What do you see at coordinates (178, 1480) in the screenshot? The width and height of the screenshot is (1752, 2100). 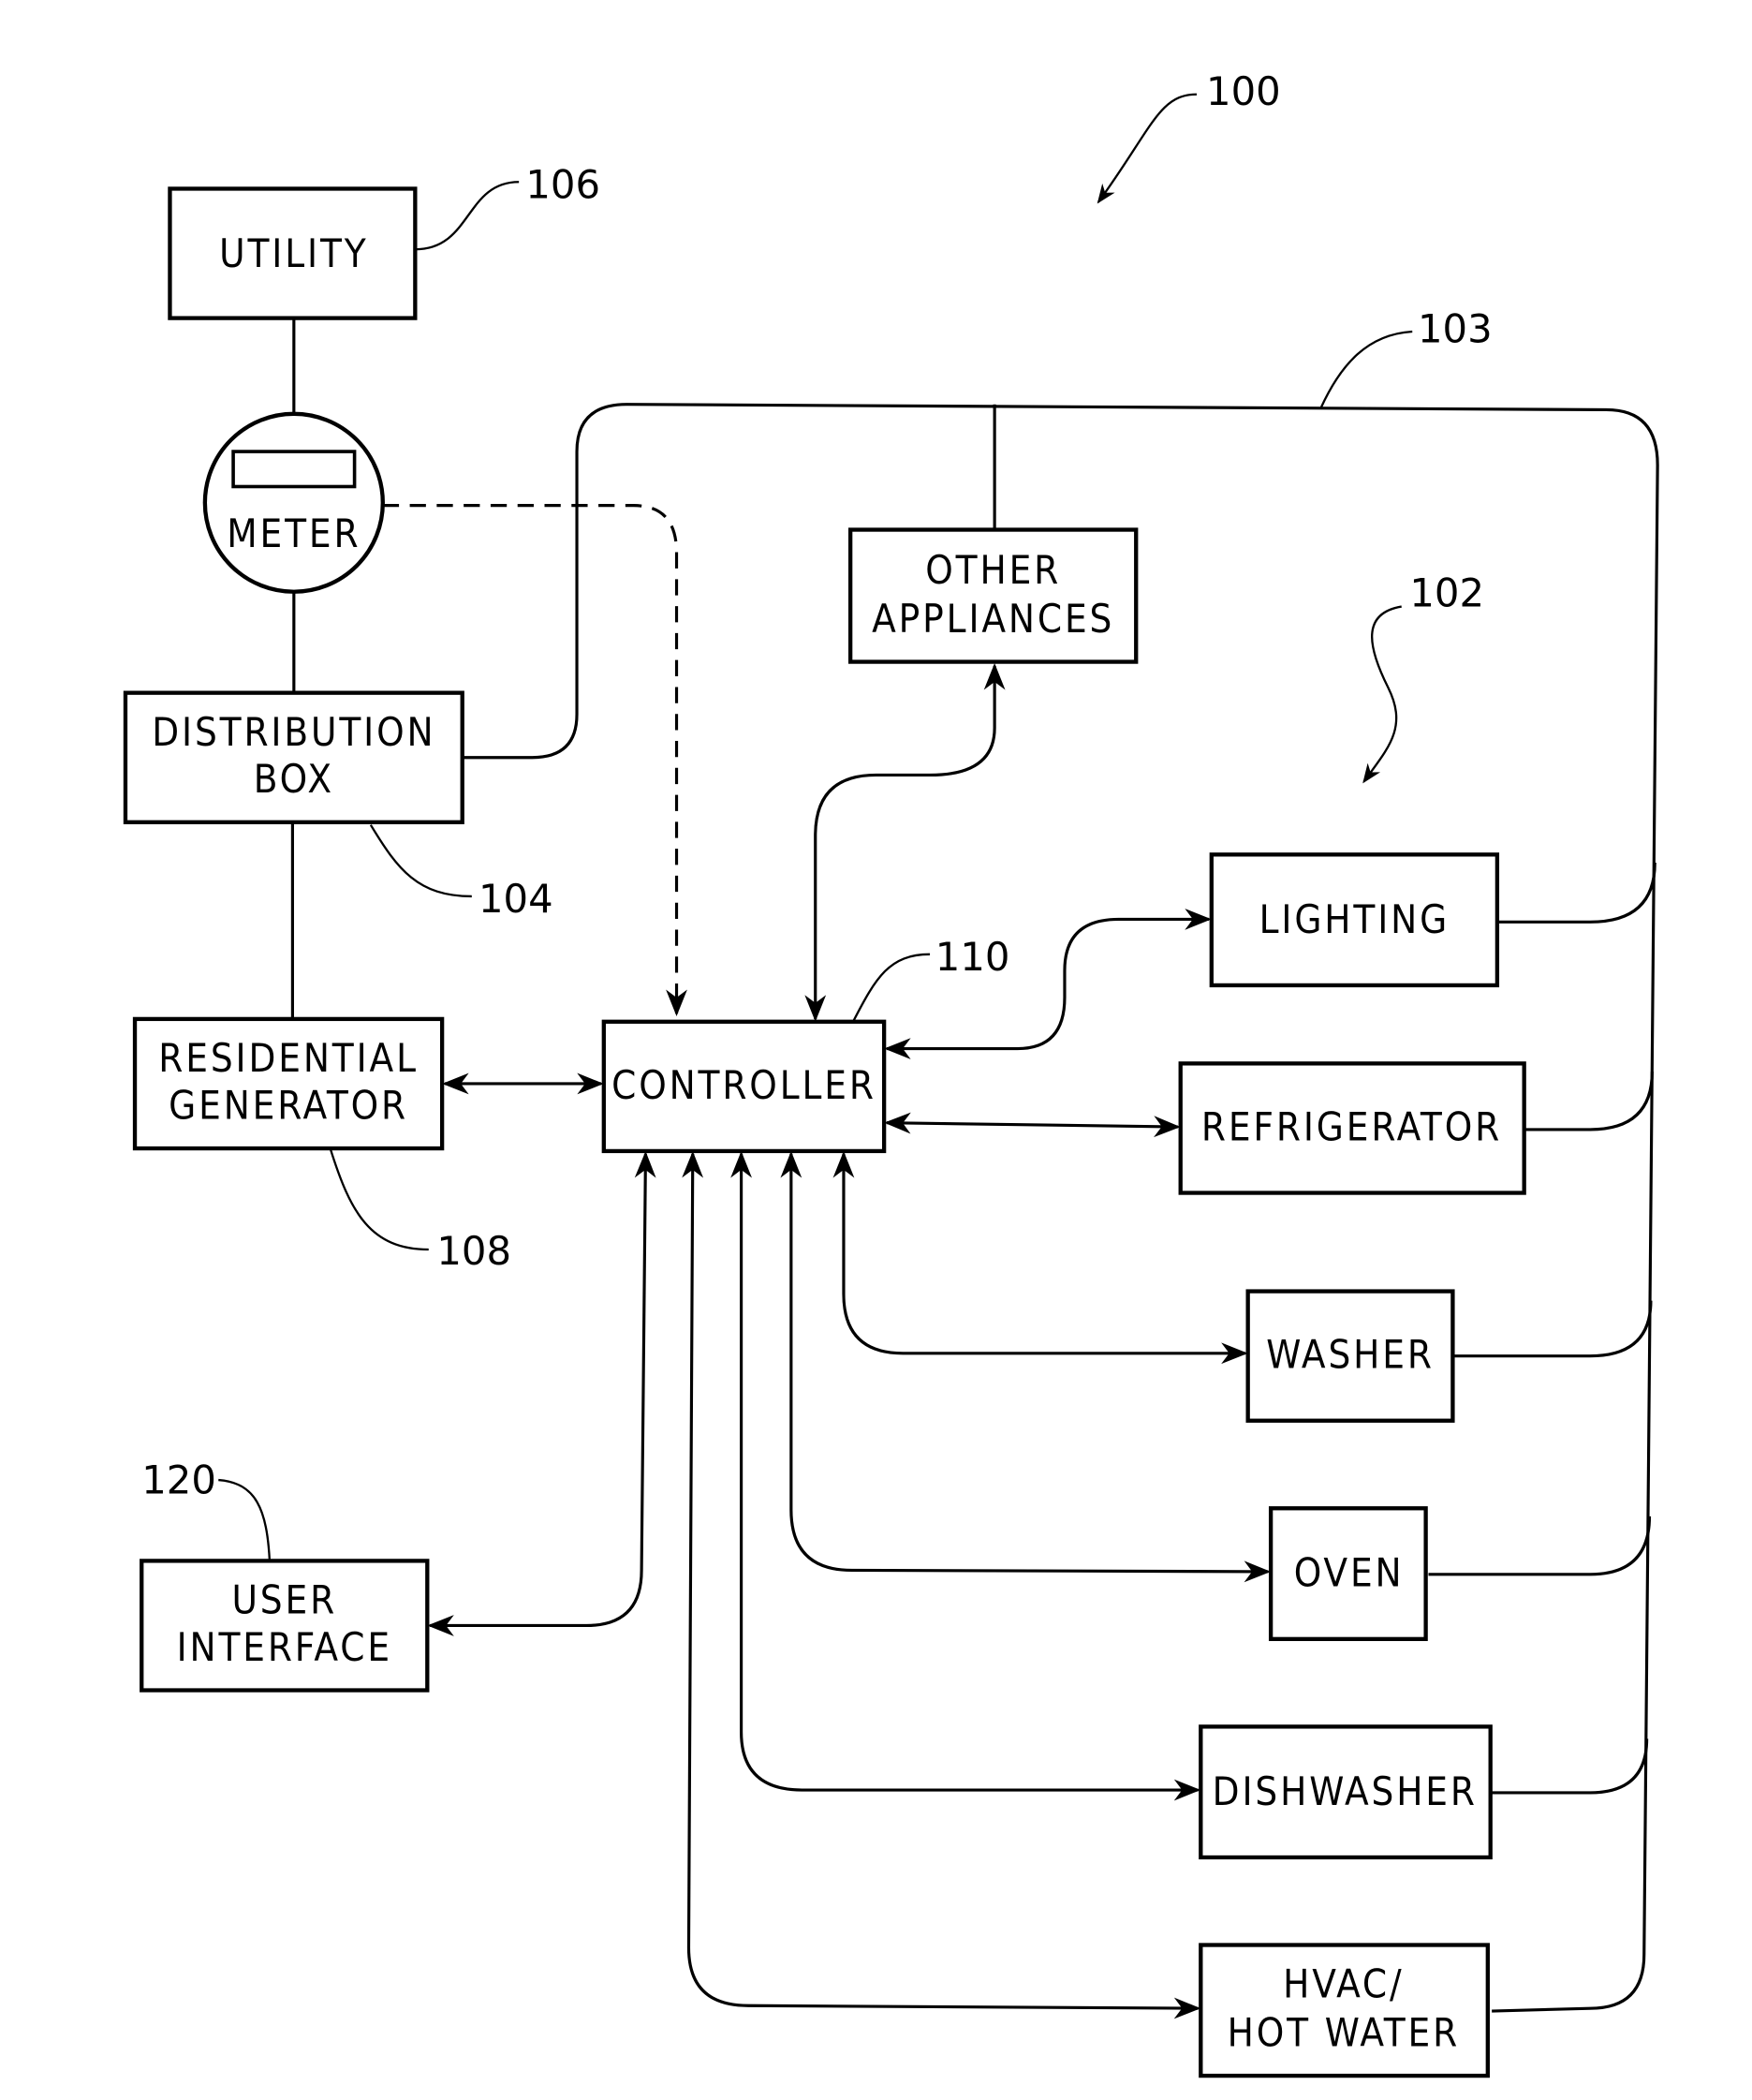 I see `ref-120: 120` at bounding box center [178, 1480].